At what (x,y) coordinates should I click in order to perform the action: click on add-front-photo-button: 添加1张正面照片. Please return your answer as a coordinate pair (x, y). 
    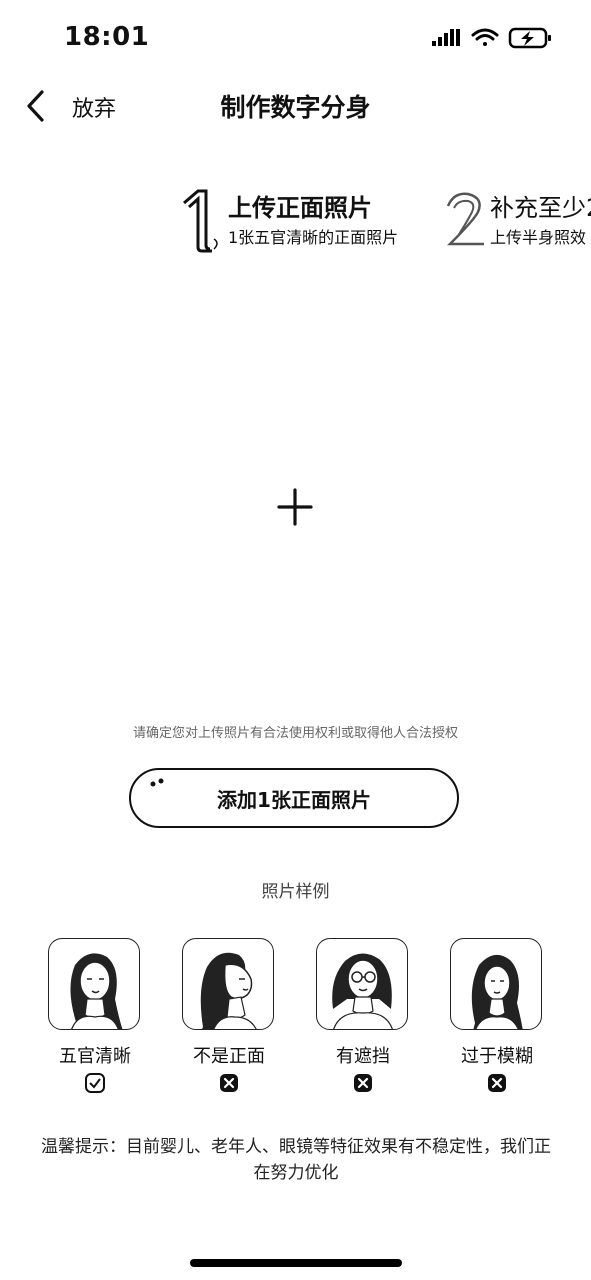
    Looking at the image, I should click on (294, 798).